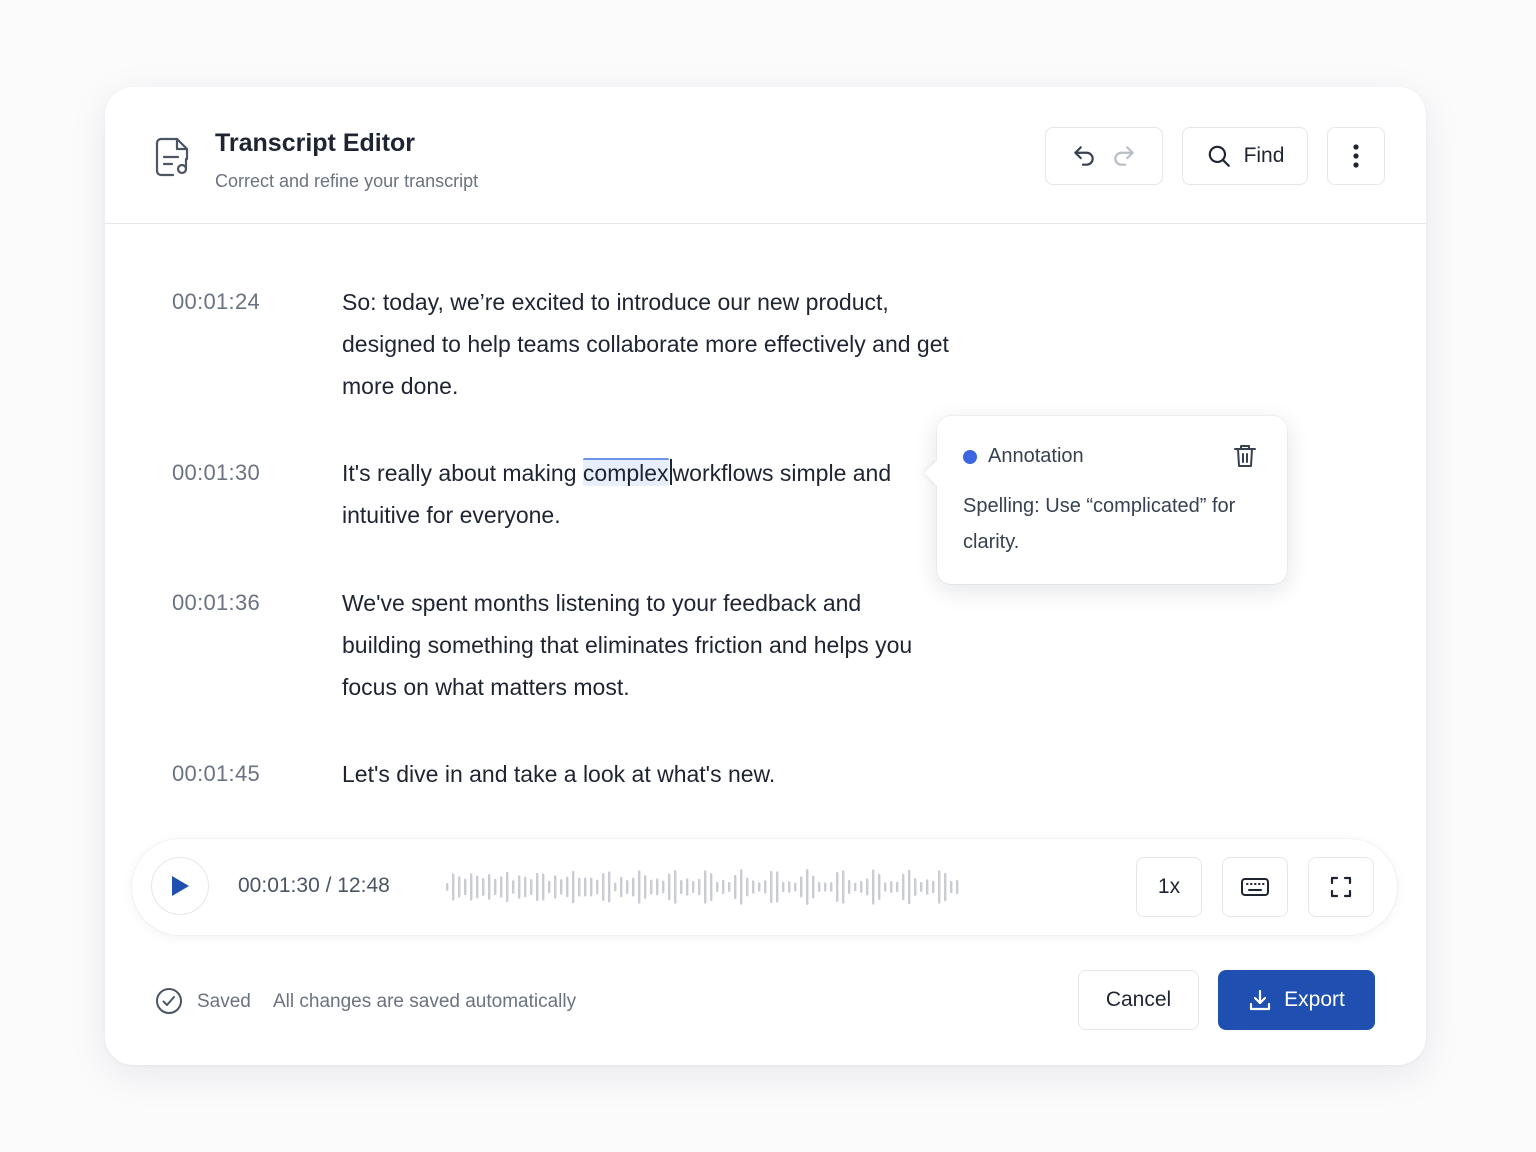 This screenshot has height=1152, width=1536. What do you see at coordinates (1219, 156) in the screenshot?
I see `search-icon` at bounding box center [1219, 156].